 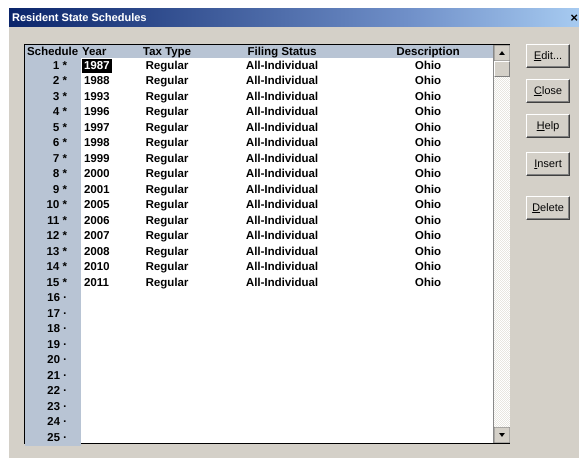 I want to click on column-header: Description, so click(x=428, y=51).